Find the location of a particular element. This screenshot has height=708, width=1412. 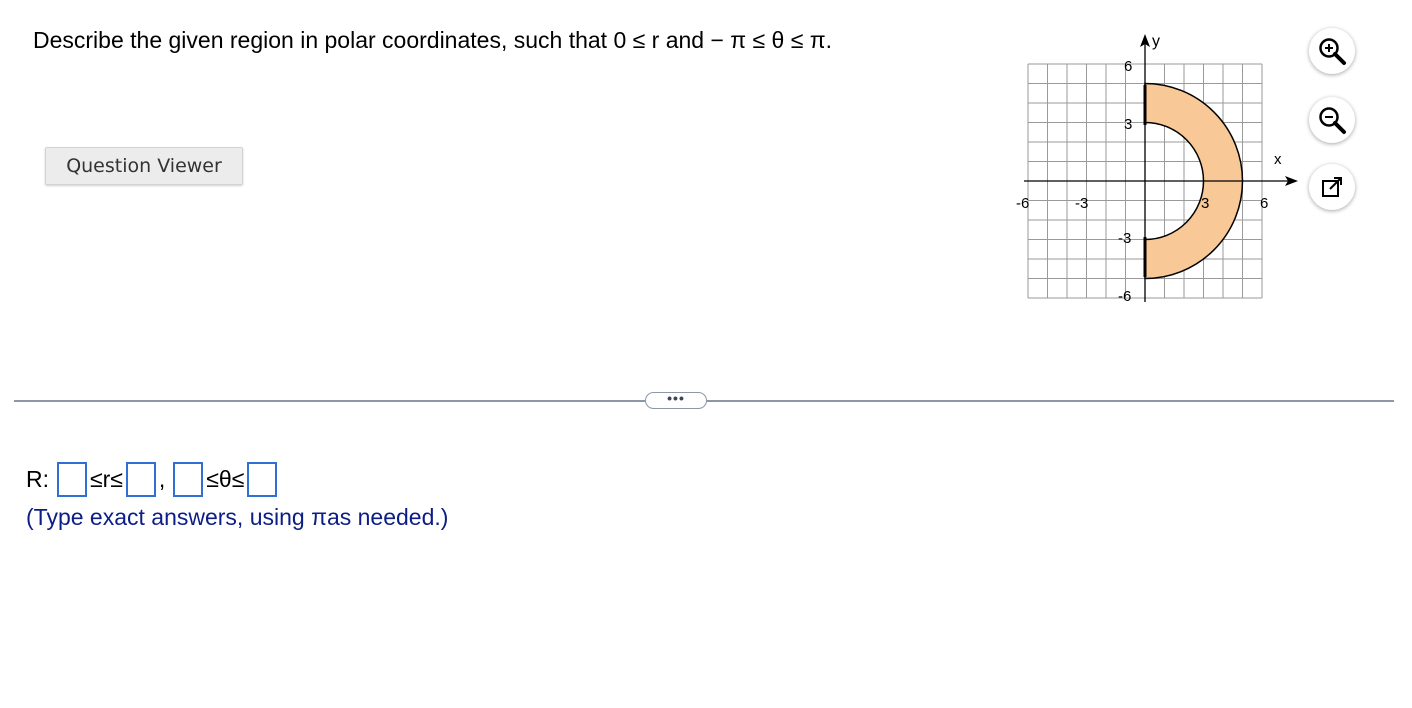

polar-region-graph: x y -6 -3 3 6 6 3 -3 -6 is located at coordinates (1157, 169).